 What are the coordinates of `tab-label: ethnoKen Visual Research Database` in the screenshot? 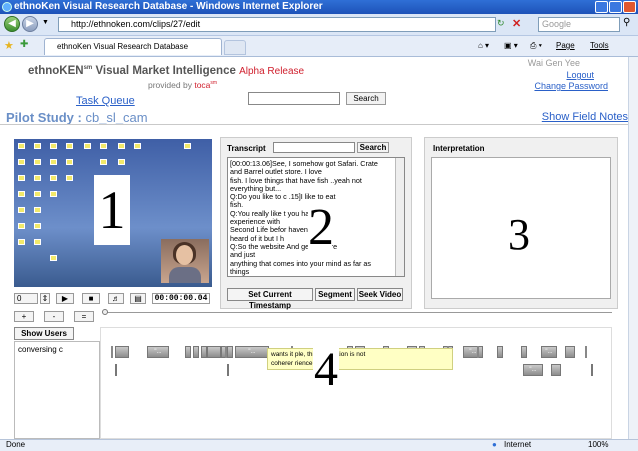 It's located at (123, 46).